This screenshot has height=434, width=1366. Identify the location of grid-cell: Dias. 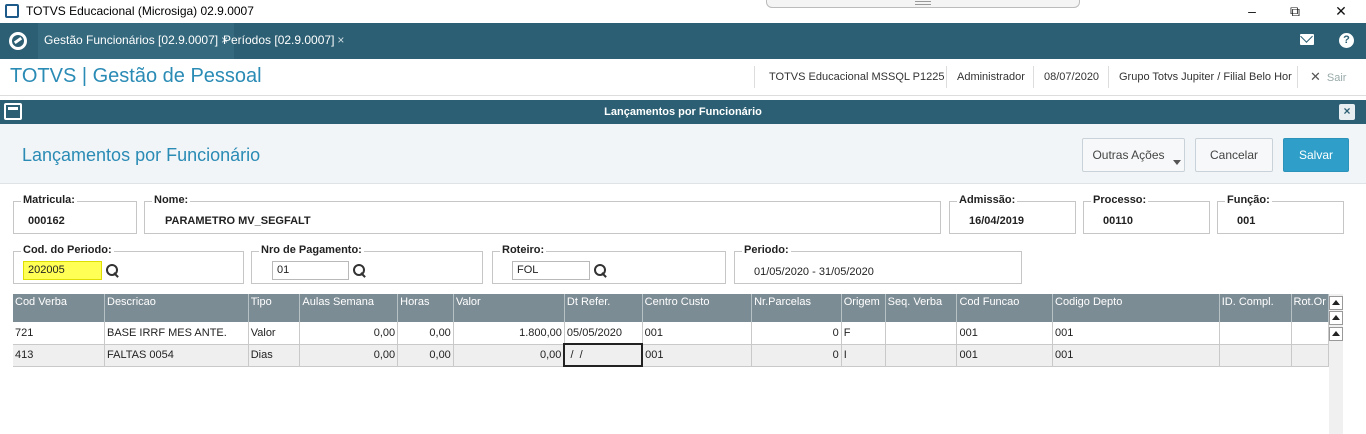
(274, 355).